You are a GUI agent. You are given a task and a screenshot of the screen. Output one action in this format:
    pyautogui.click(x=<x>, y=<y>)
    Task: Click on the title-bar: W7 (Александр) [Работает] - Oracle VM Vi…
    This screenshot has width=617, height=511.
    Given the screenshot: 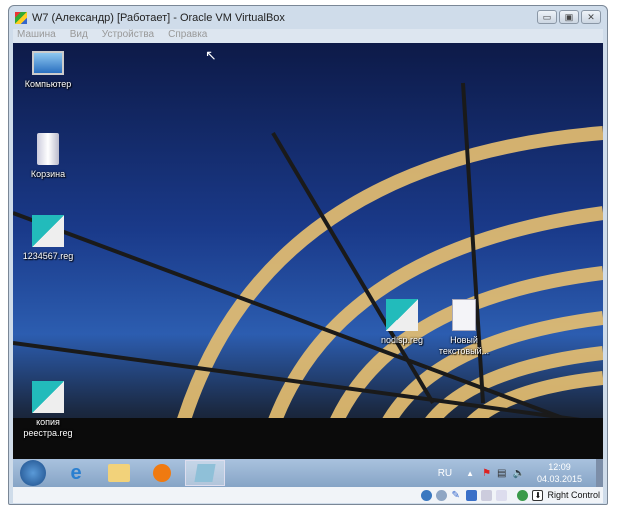 What is the action you would take?
    pyautogui.click(x=308, y=17)
    